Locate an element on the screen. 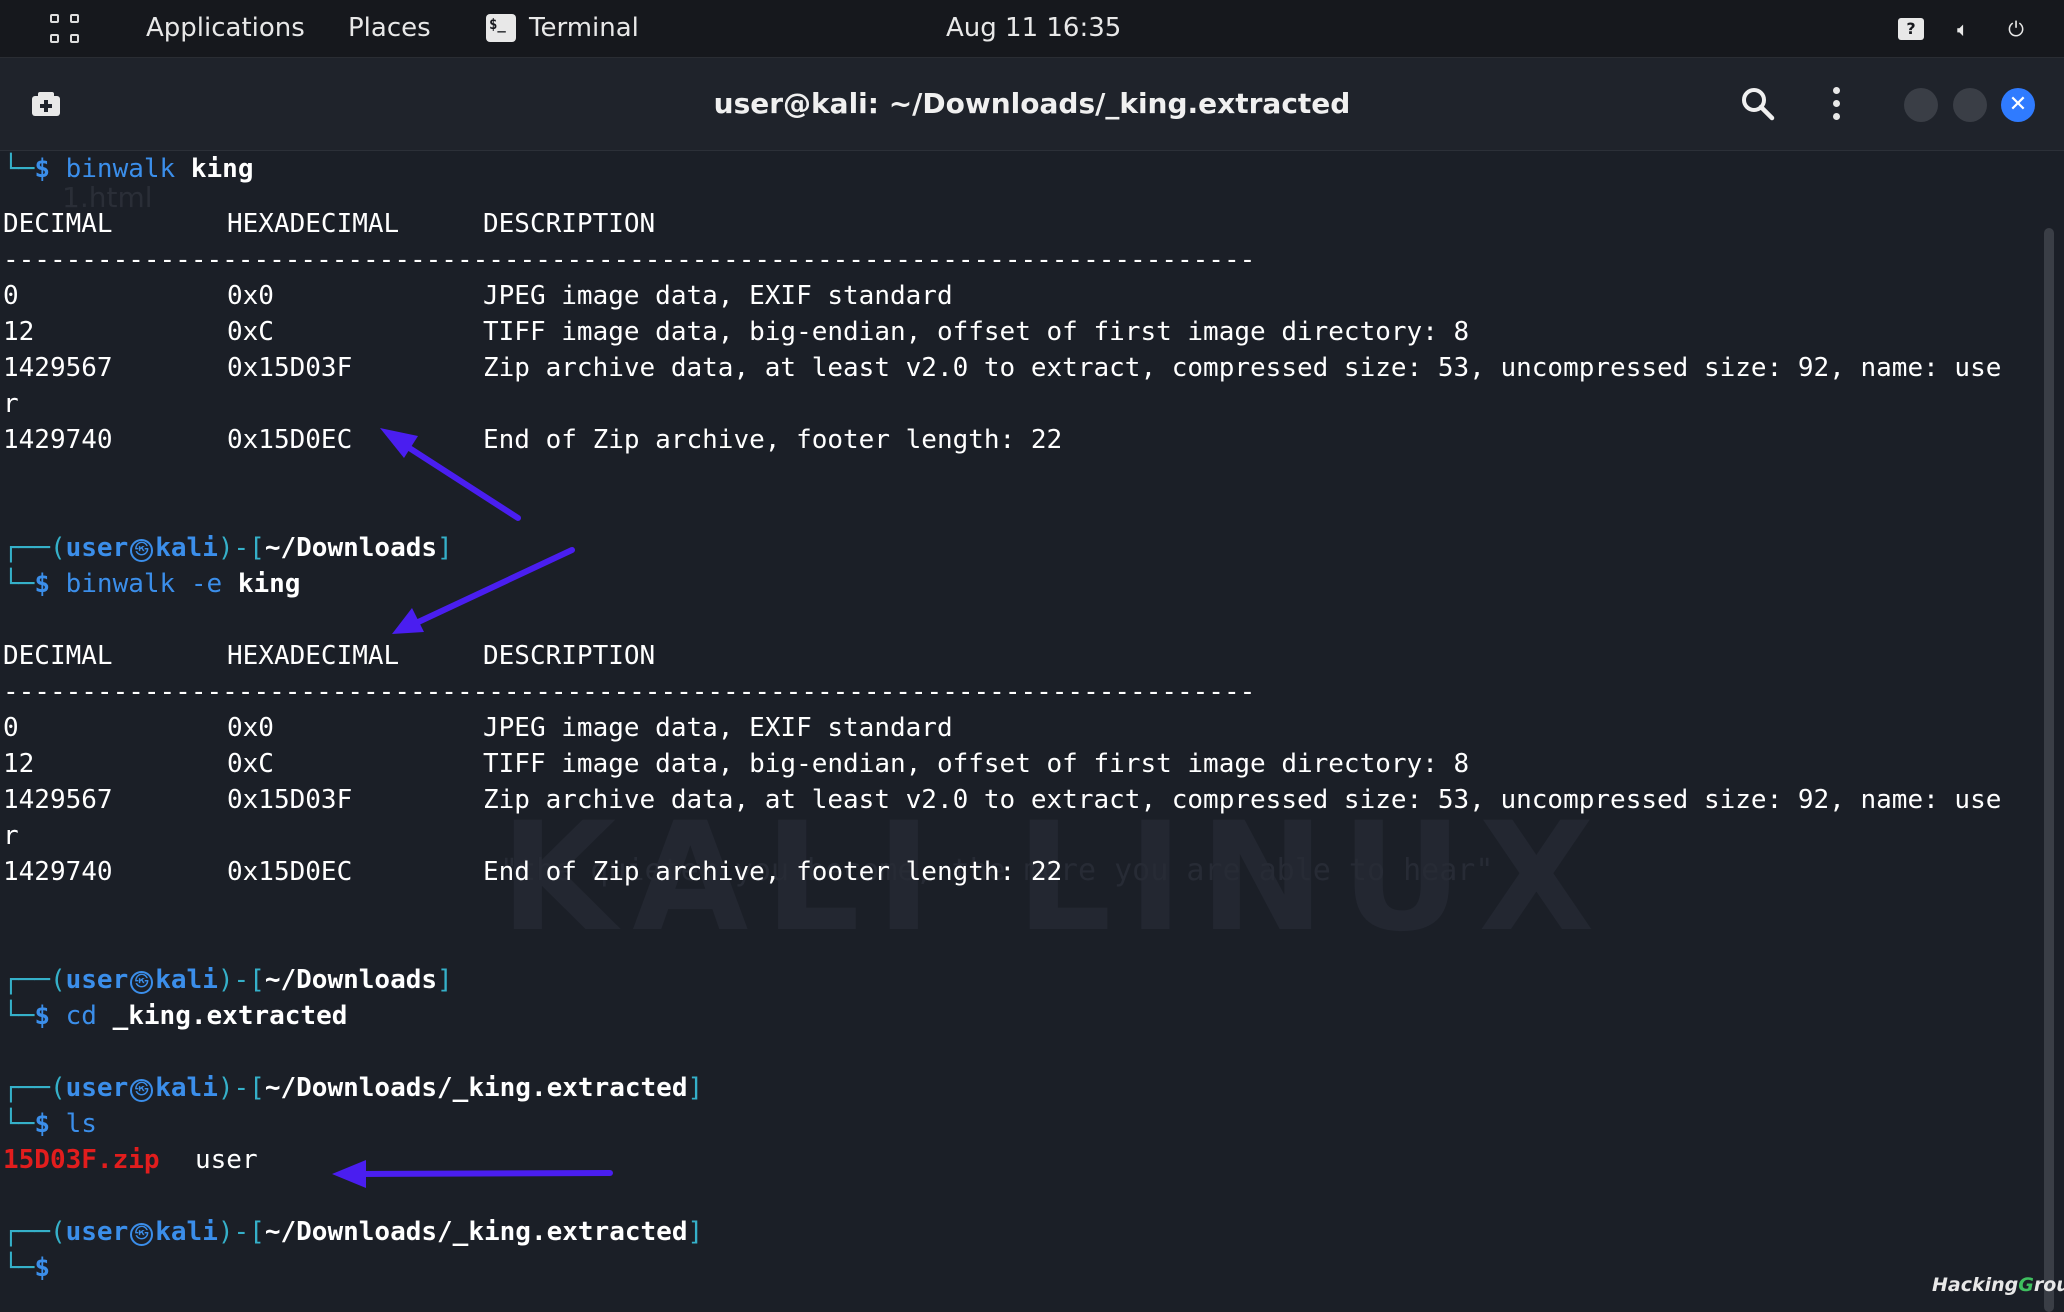 This screenshot has height=1312, width=2064. command-line: └─$ ls is located at coordinates (50, 1124).